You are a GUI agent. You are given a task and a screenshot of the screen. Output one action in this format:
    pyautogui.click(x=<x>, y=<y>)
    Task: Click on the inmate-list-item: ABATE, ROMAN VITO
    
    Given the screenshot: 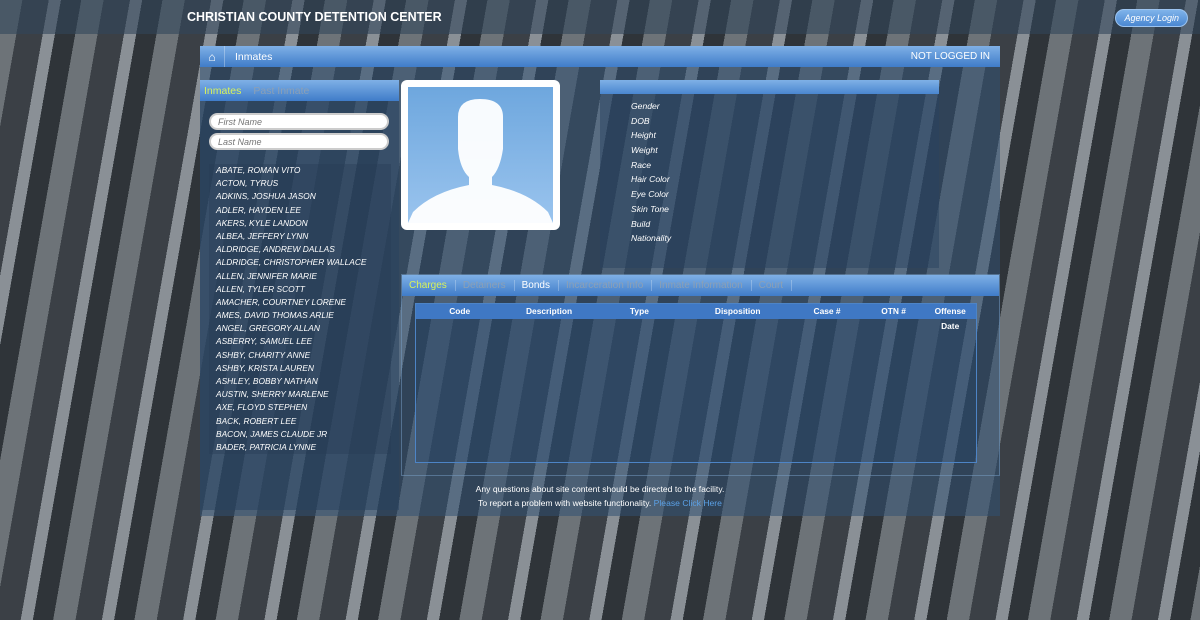 What is the action you would take?
    pyautogui.click(x=300, y=170)
    